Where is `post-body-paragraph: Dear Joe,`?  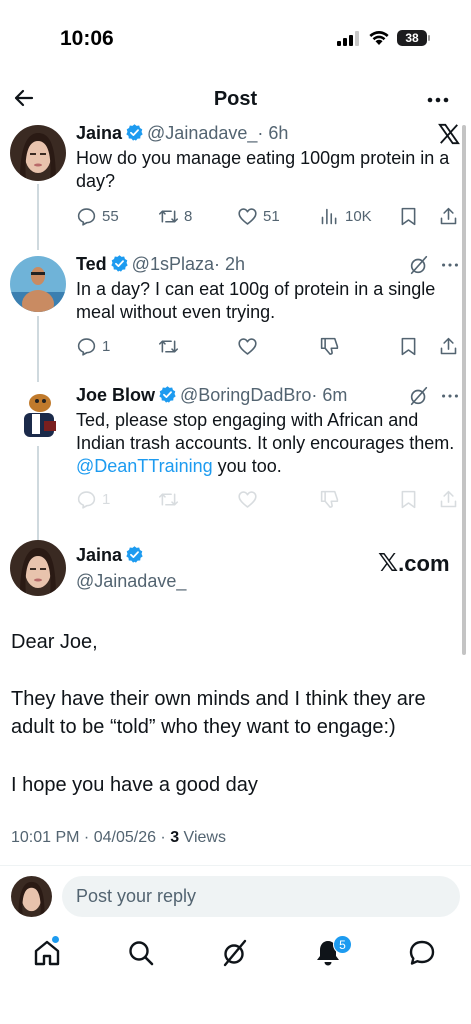
post-body-paragraph: Dear Joe, is located at coordinates (54, 642).